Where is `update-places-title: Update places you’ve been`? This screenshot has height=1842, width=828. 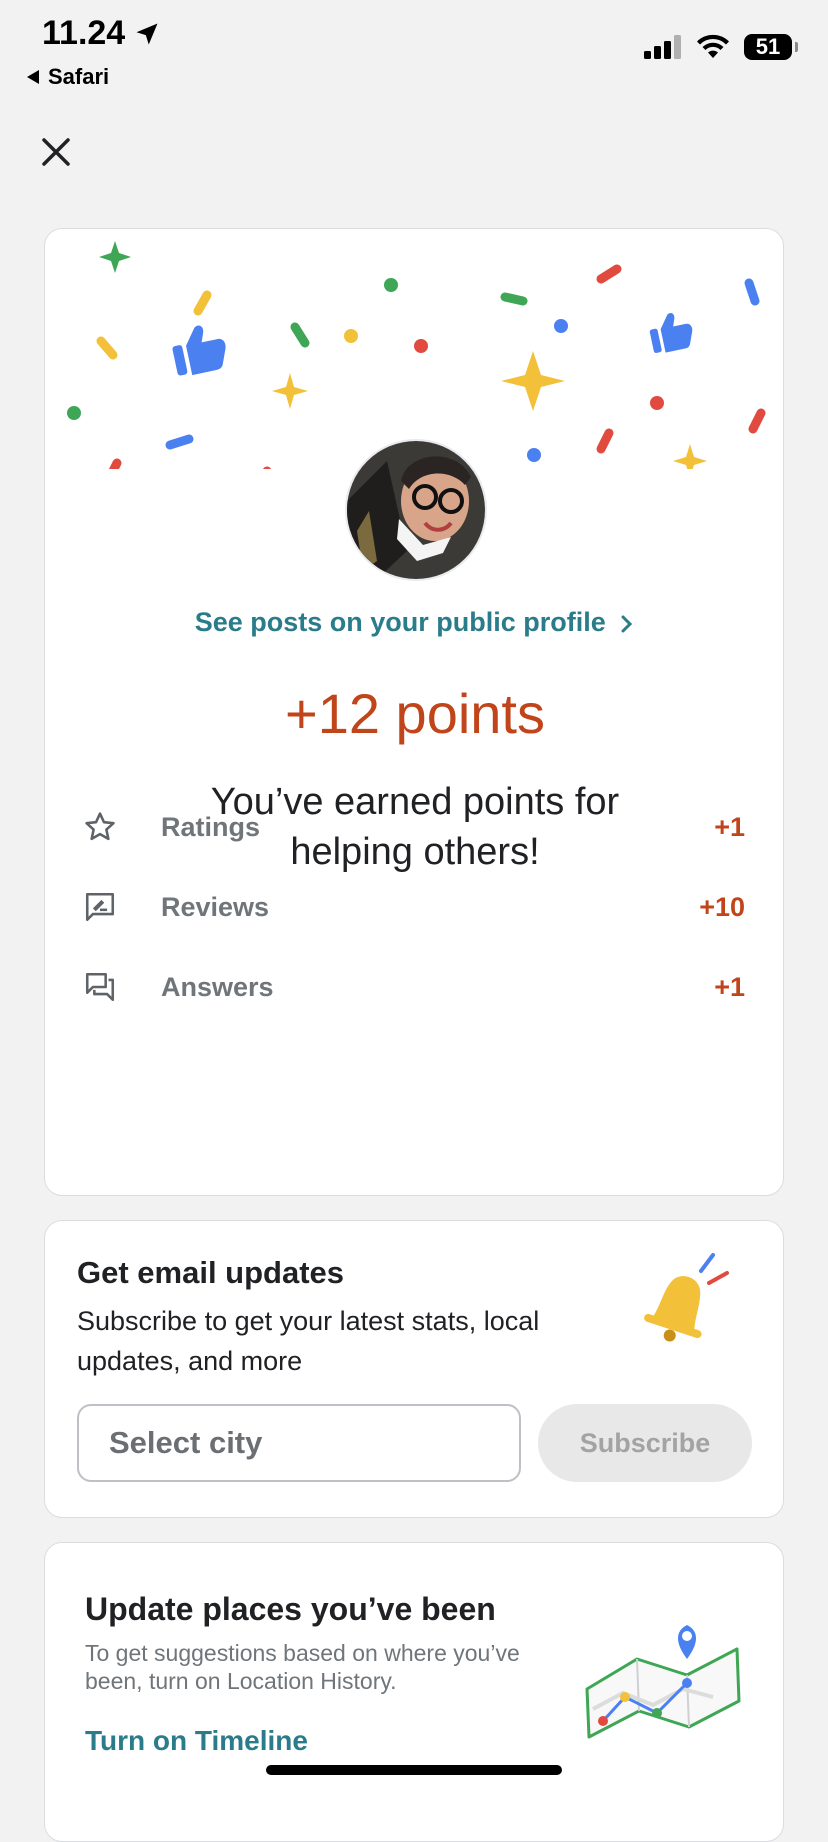
update-places-title: Update places you’ve been is located at coordinates (290, 1609).